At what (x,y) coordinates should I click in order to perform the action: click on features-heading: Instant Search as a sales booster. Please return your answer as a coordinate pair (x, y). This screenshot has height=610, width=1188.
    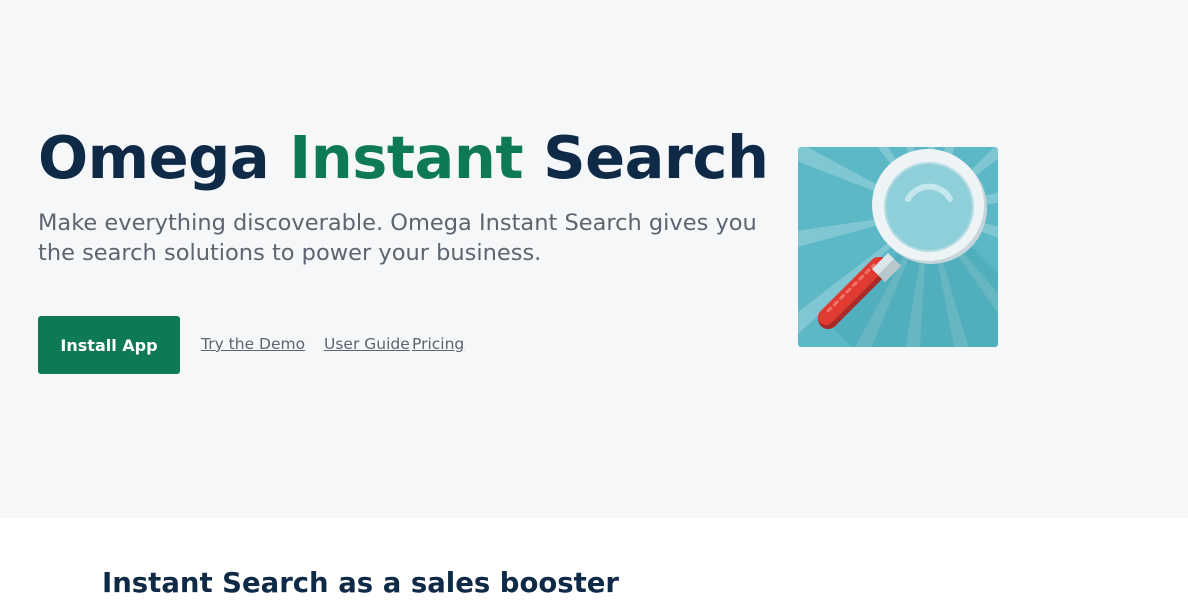
    Looking at the image, I should click on (360, 583).